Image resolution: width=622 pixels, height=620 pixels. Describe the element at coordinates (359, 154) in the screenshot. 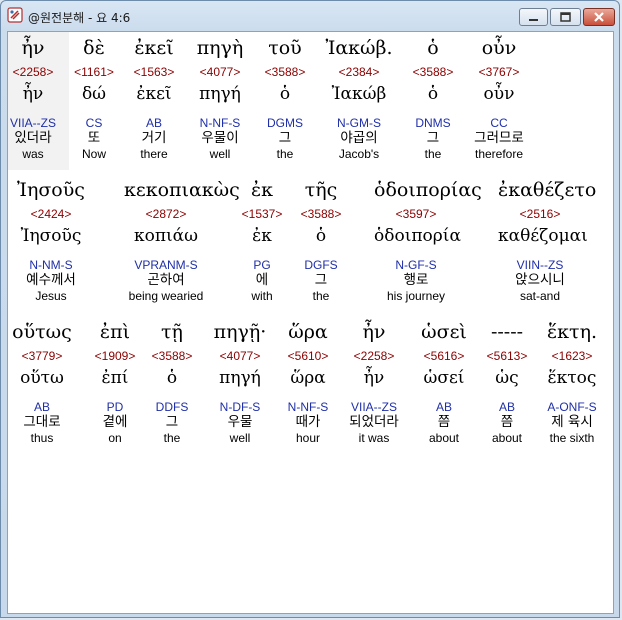

I see `english-gloss: Jacob's` at that location.